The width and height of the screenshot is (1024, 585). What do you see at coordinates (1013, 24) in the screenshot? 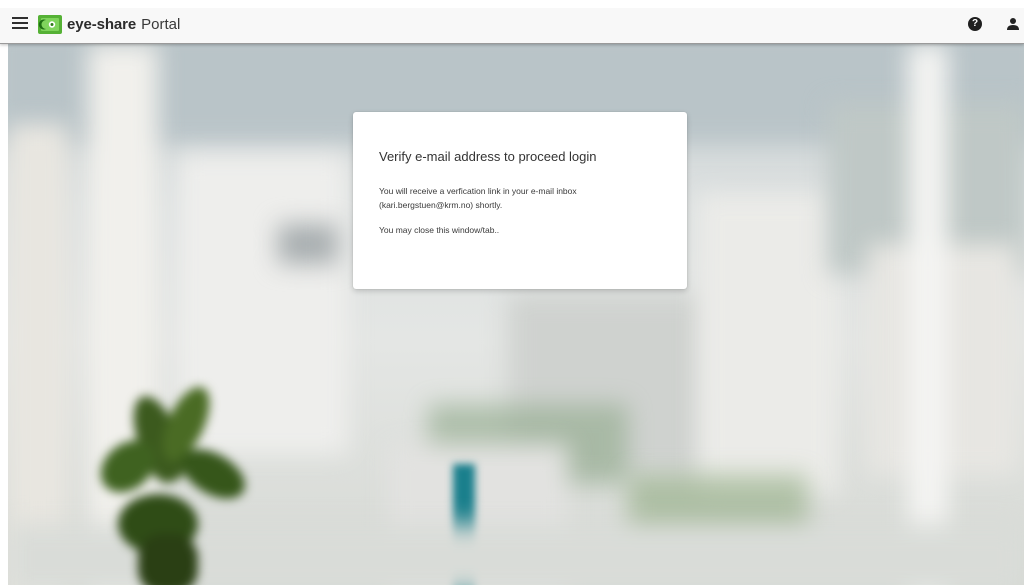
I see `user-icon` at bounding box center [1013, 24].